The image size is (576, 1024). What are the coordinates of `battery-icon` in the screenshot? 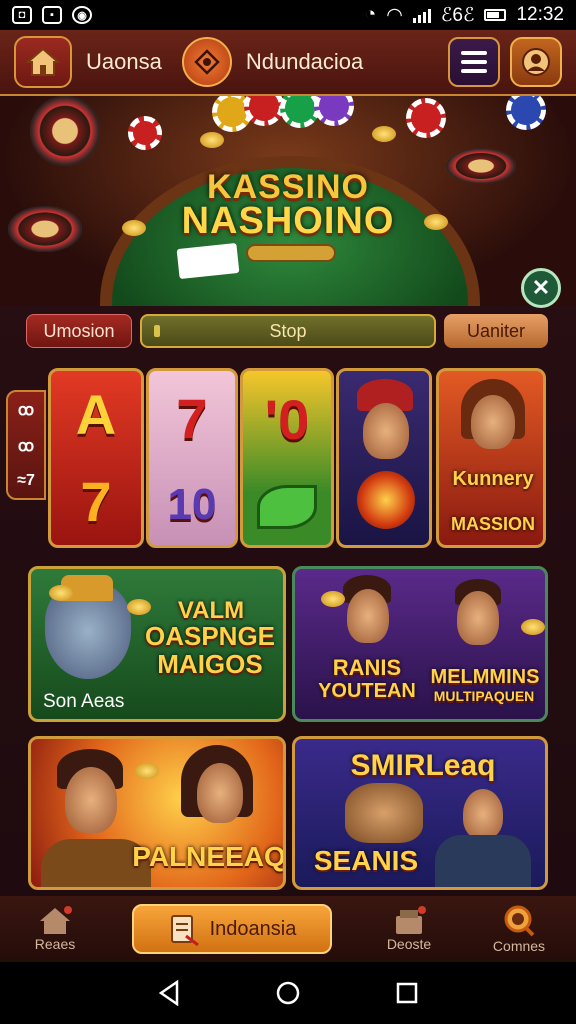 It's located at (495, 15).